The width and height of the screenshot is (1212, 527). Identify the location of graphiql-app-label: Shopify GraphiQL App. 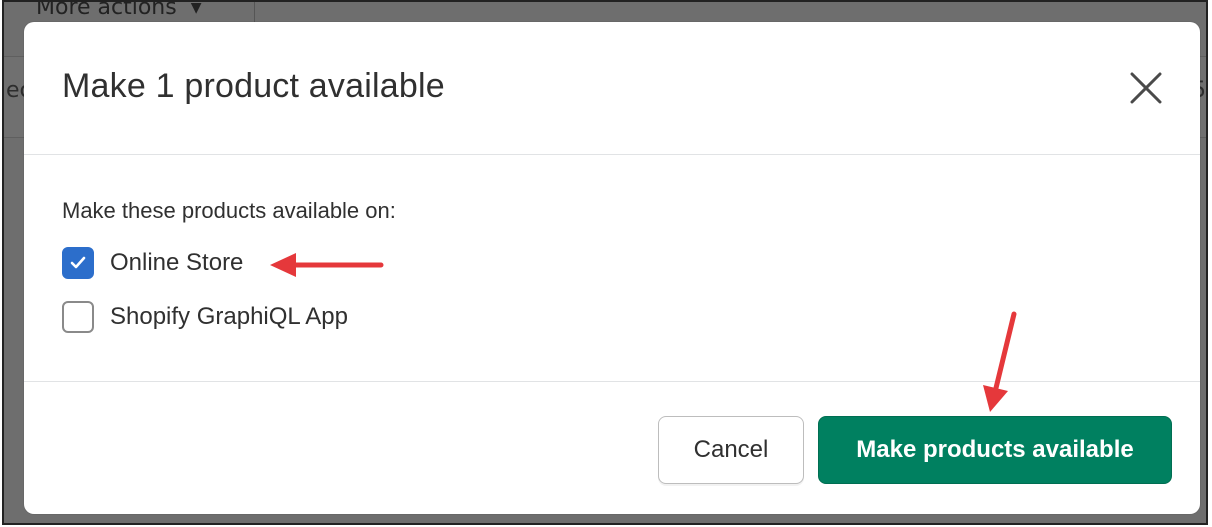
(229, 317).